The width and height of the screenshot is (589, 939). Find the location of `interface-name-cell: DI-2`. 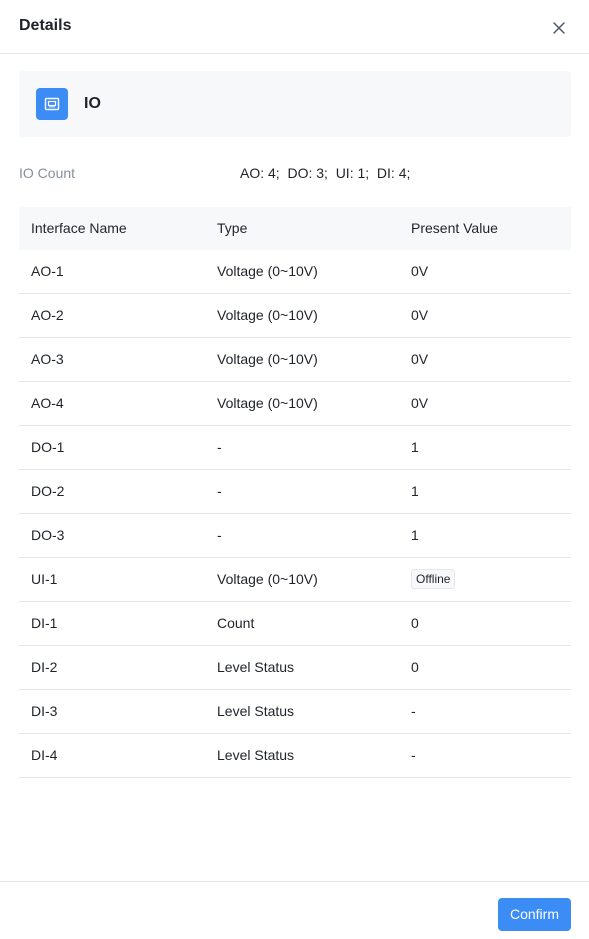

interface-name-cell: DI-2 is located at coordinates (44, 667).